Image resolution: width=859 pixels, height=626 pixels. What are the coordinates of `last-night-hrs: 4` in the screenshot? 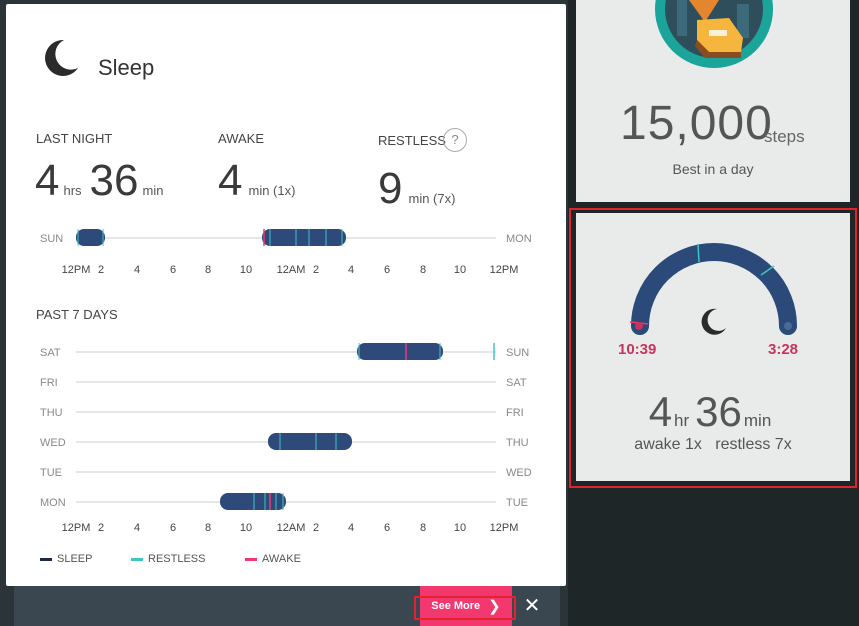 It's located at (47, 180).